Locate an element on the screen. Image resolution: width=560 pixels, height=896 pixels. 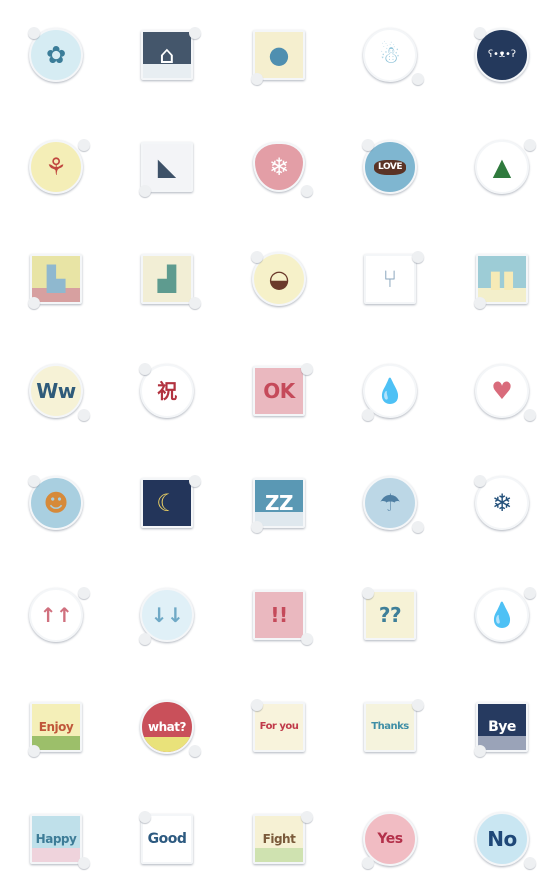
sticker-bird: ◣ is located at coordinates (167, 167).